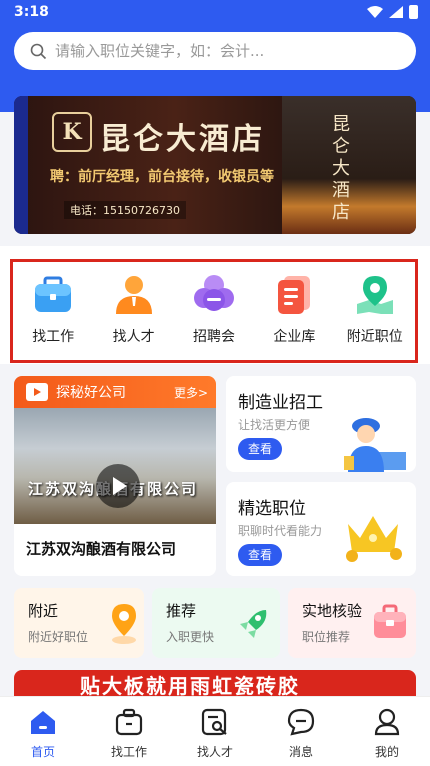  What do you see at coordinates (124, 624) in the screenshot?
I see `location-pin-icon` at bounding box center [124, 624].